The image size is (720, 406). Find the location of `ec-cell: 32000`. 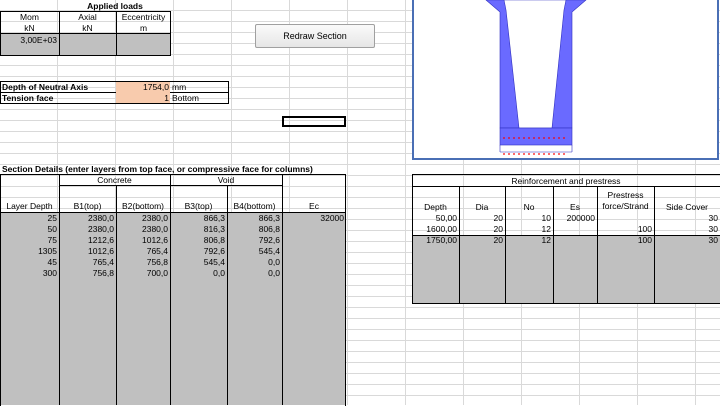

ec-cell: 32000 is located at coordinates (313, 218).